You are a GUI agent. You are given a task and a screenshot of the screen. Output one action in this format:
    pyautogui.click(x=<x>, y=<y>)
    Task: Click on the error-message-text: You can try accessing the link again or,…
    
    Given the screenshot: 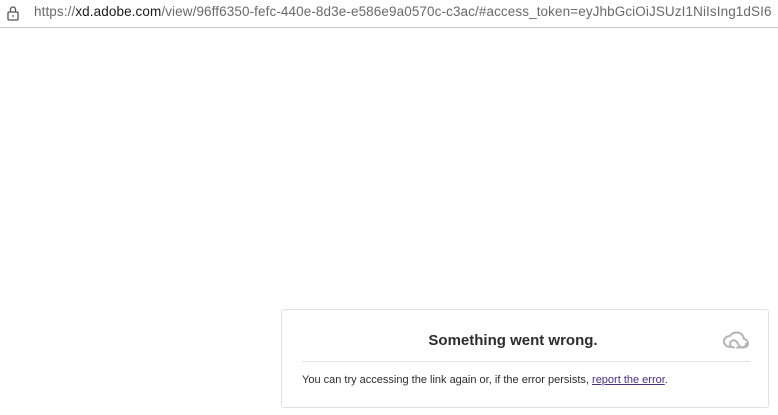 What is the action you would take?
    pyautogui.click(x=447, y=380)
    